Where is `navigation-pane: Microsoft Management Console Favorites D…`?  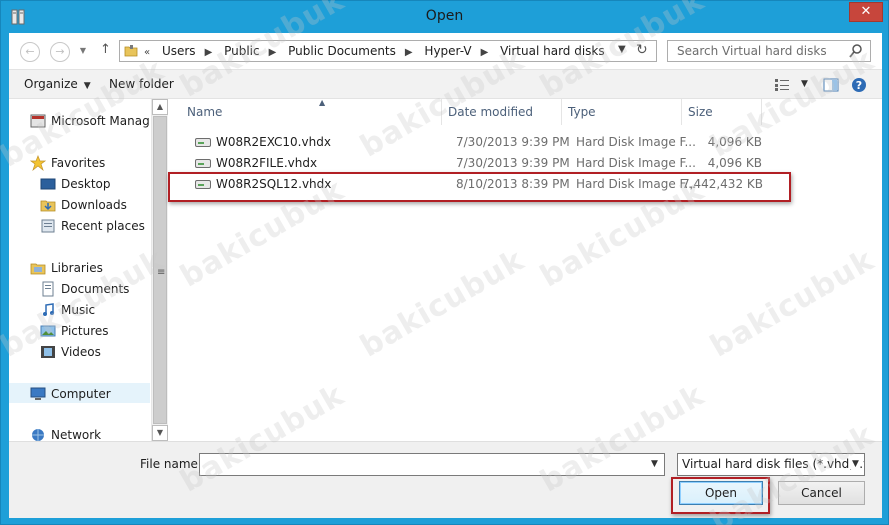
navigation-pane: Microsoft Management Console Favorites D… is located at coordinates (79, 270).